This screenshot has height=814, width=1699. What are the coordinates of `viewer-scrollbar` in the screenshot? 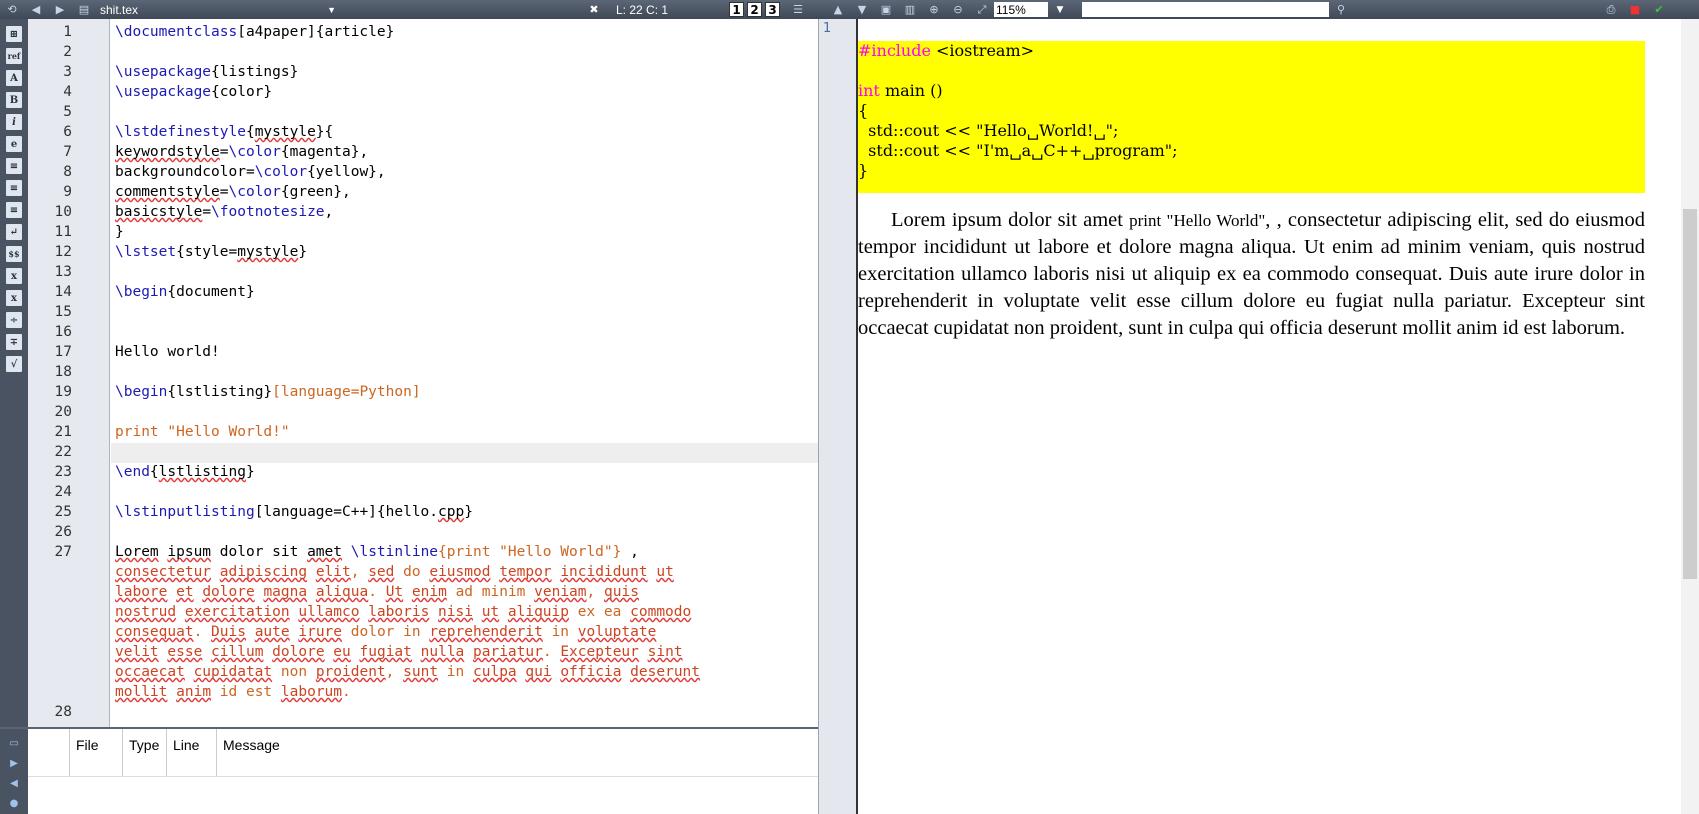 It's located at (1690, 416).